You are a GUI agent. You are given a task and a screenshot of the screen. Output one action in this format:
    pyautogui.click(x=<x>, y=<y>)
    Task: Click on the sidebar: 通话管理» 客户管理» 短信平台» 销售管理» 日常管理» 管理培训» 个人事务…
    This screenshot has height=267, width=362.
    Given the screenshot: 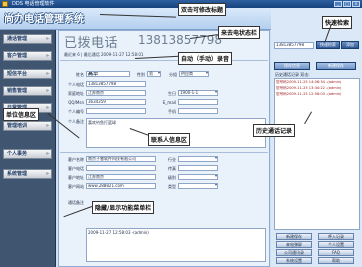 What is the action you would take?
    pyautogui.click(x=28, y=148)
    